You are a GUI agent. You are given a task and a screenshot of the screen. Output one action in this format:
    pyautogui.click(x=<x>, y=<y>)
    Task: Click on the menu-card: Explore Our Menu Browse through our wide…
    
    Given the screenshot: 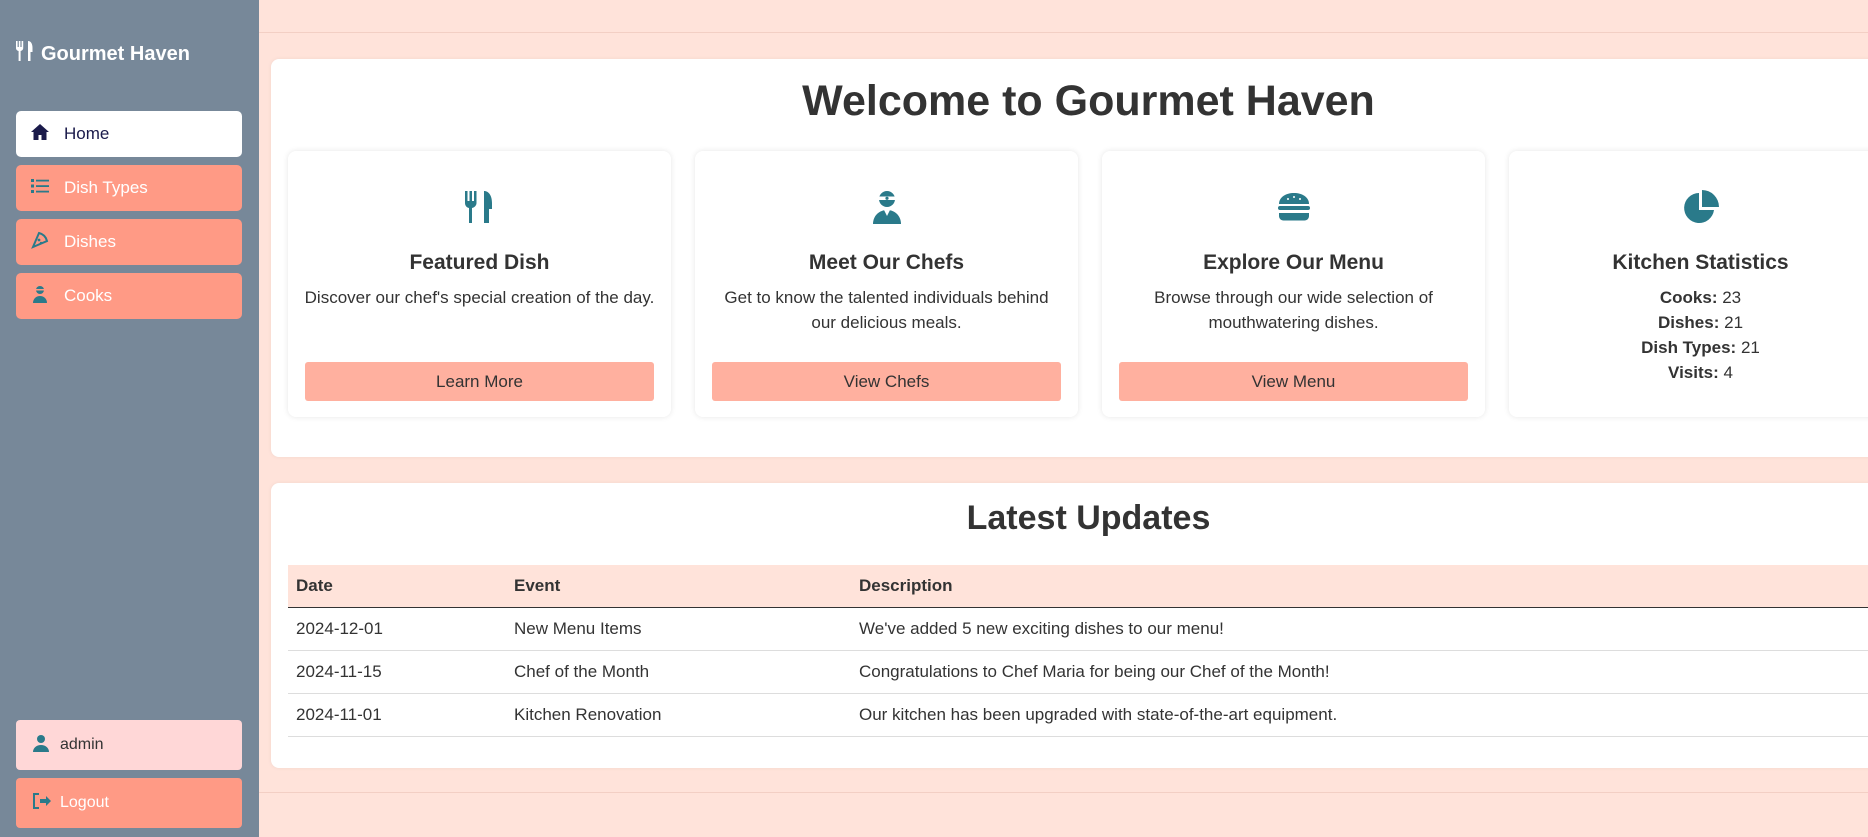 What is the action you would take?
    pyautogui.click(x=1293, y=284)
    